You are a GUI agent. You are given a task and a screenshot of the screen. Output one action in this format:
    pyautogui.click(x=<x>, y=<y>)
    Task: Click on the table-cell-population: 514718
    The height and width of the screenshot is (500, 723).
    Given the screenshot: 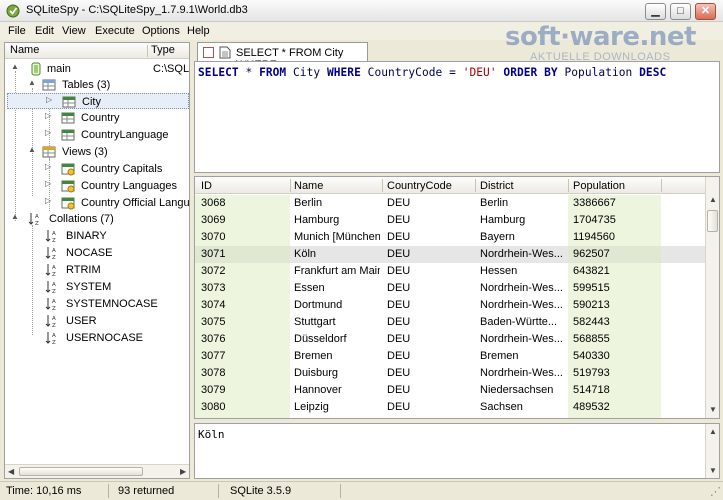 What is the action you would take?
    pyautogui.click(x=616, y=390)
    